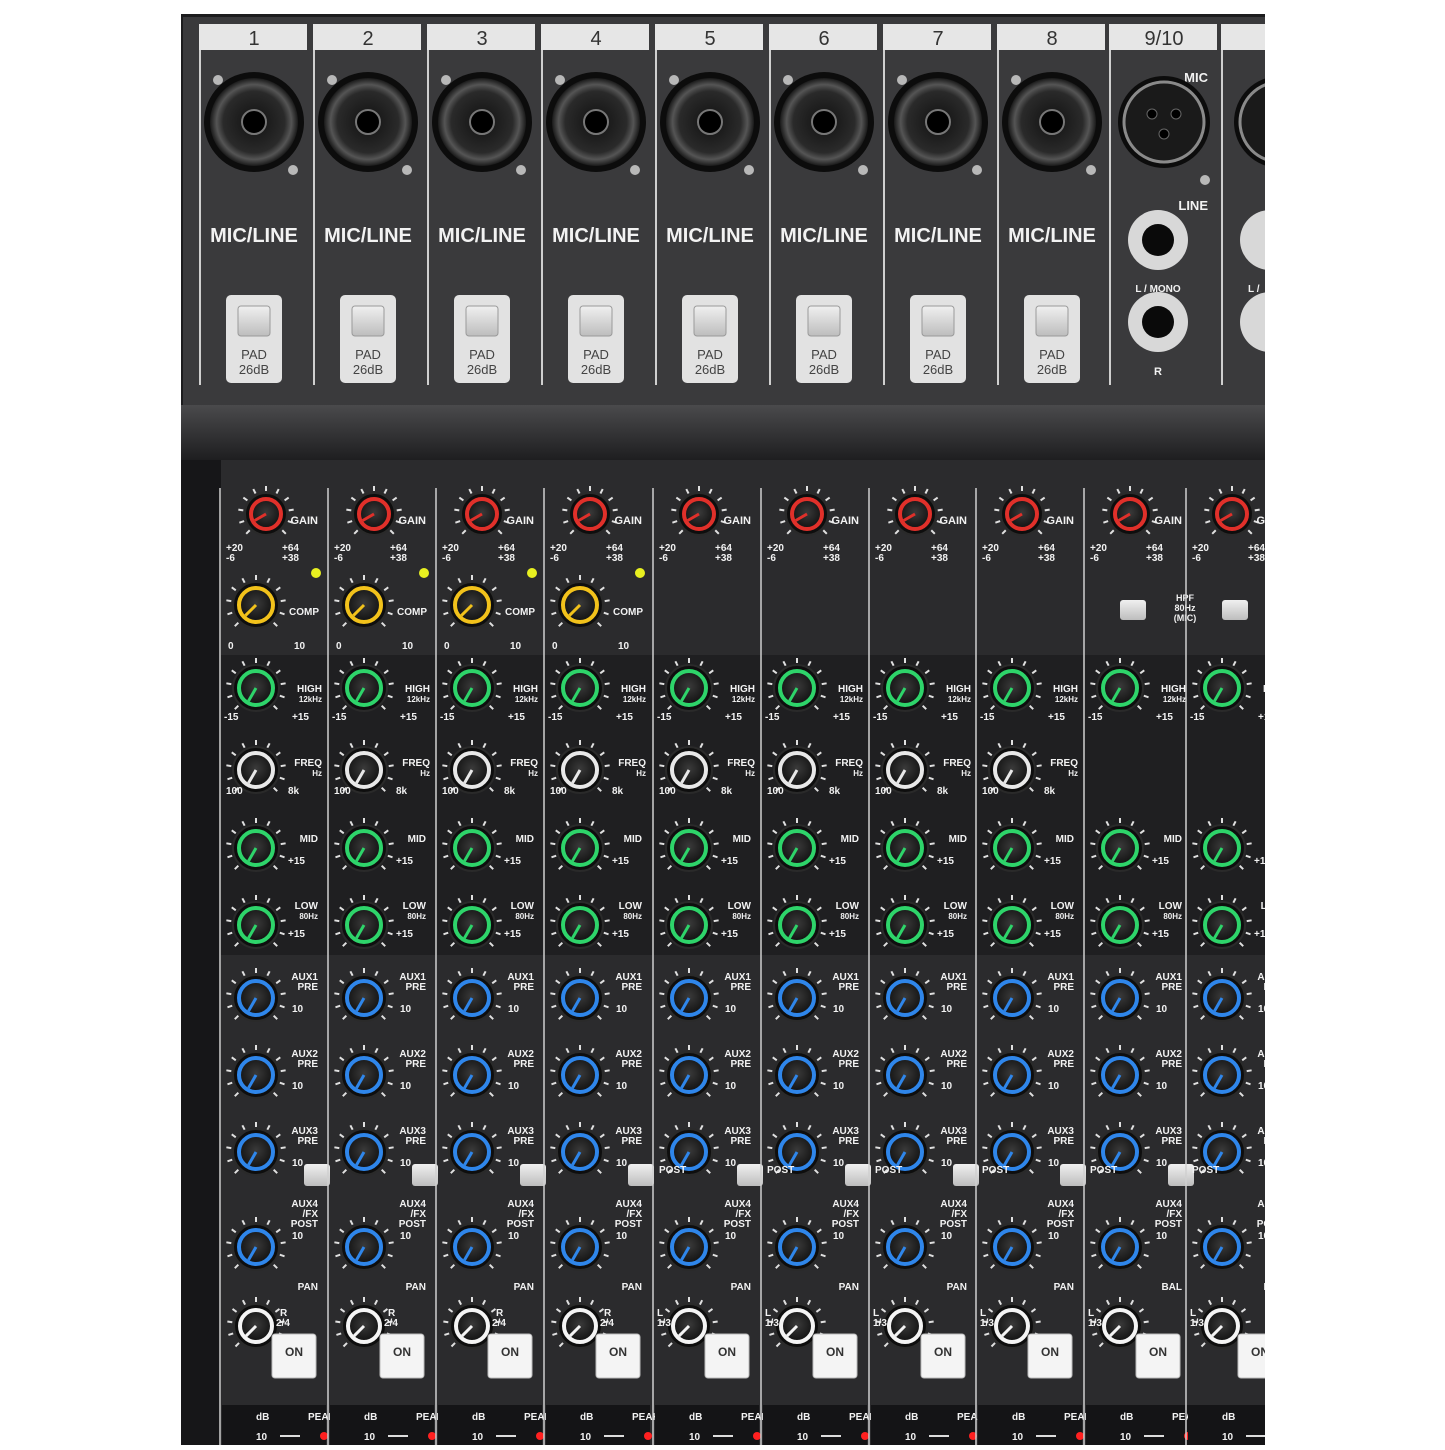 The width and height of the screenshot is (1445, 1450). Describe the element at coordinates (958, 839) in the screenshot. I see `mid-label: MID` at that location.